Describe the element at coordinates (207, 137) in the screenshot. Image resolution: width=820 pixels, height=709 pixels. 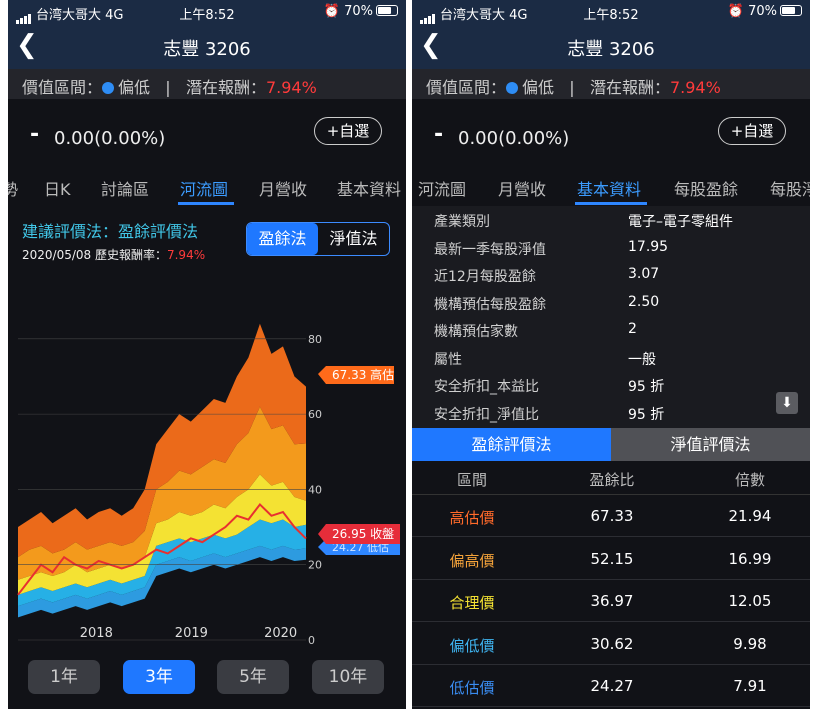
I see `price-row: - 0.00(0.00%) +自選` at that location.